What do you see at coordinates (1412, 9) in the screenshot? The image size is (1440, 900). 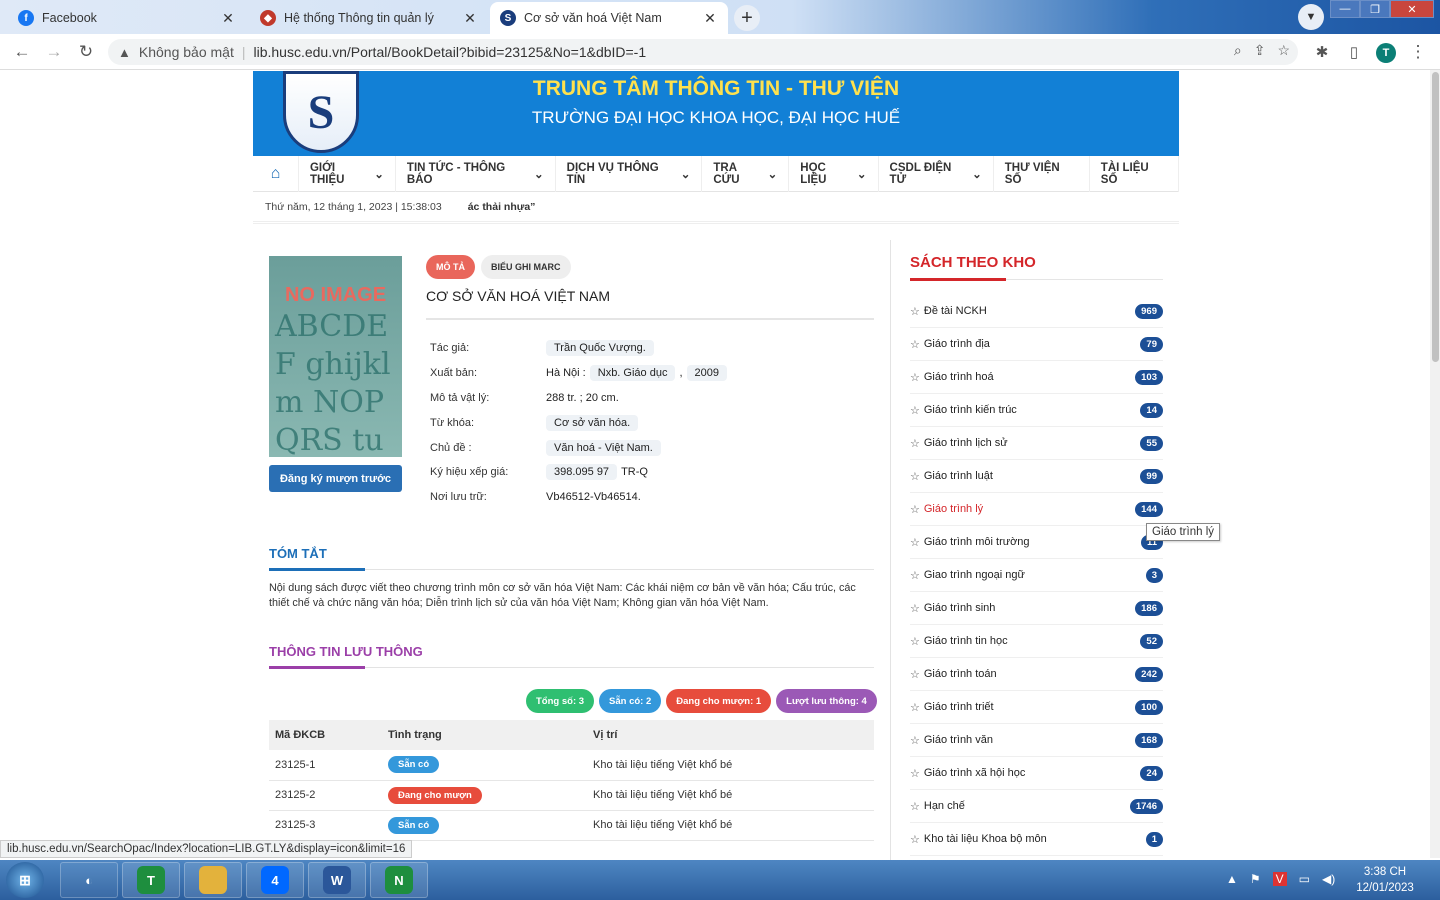 I see `window-close-button: ✕` at bounding box center [1412, 9].